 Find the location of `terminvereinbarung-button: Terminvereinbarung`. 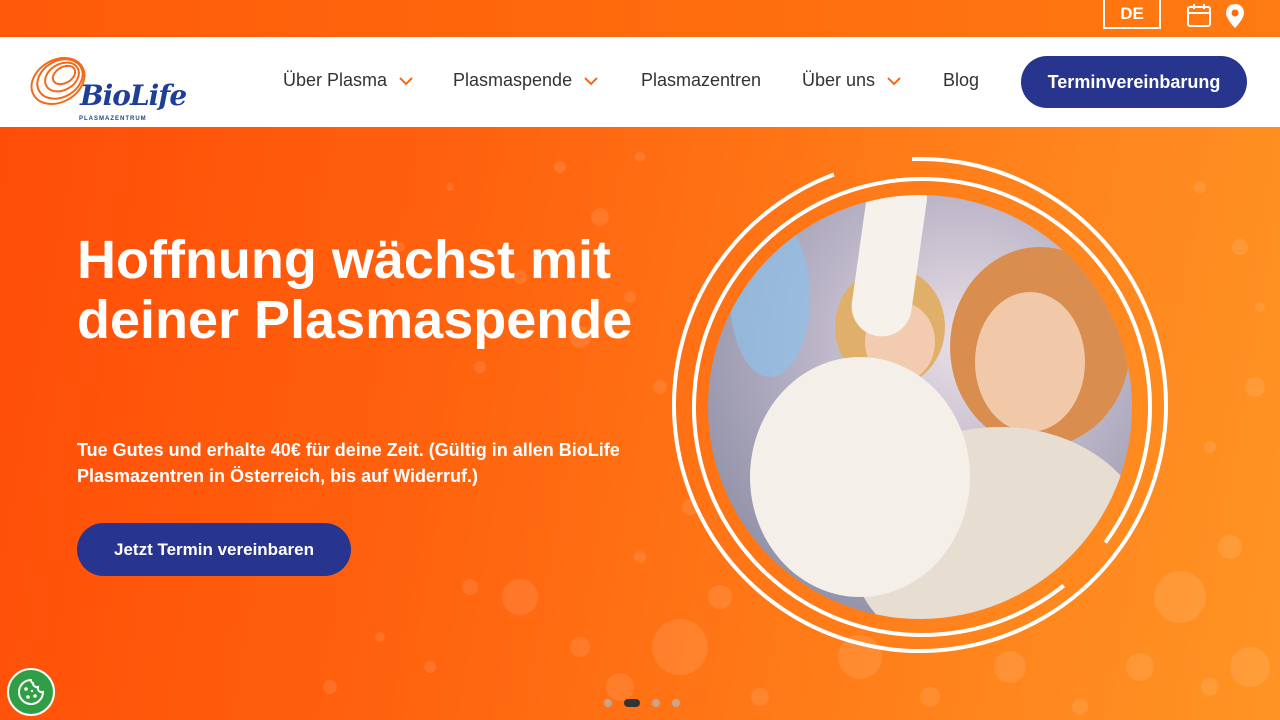

terminvereinbarung-button: Terminvereinbarung is located at coordinates (1134, 82).